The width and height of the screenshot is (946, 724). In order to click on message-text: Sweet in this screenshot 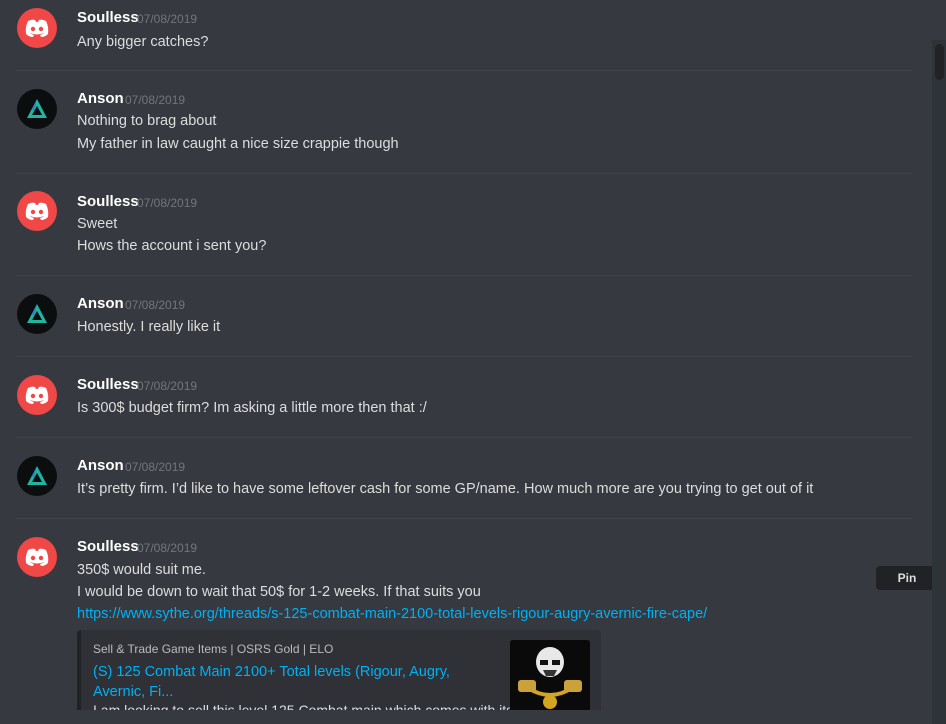, I will do `click(97, 224)`.